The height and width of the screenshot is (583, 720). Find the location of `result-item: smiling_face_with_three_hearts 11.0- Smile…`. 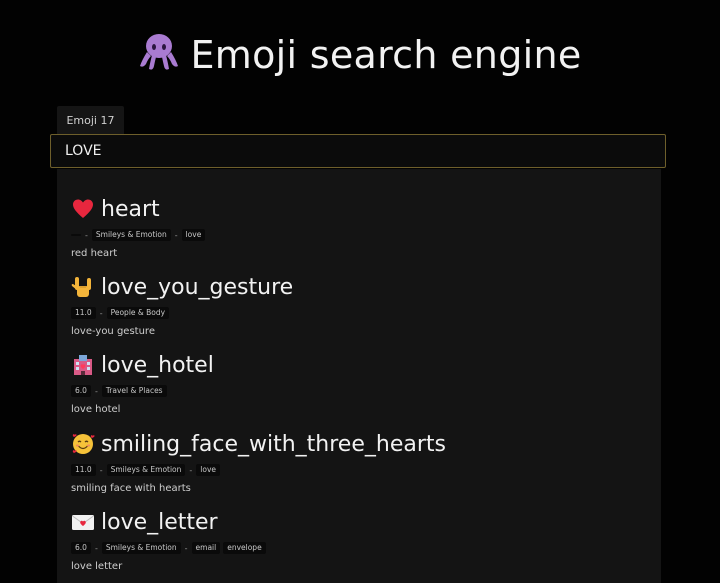

result-item: smiling_face_with_three_hearts 11.0- Smile… is located at coordinates (258, 461).